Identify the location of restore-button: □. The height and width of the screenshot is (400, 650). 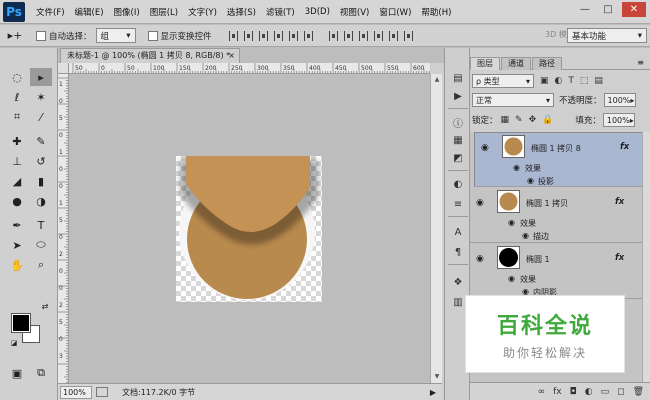
(608, 9).